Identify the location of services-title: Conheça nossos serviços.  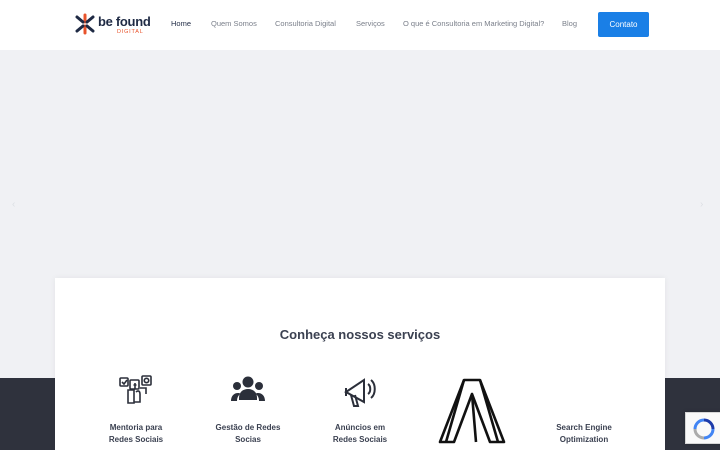
(360, 334).